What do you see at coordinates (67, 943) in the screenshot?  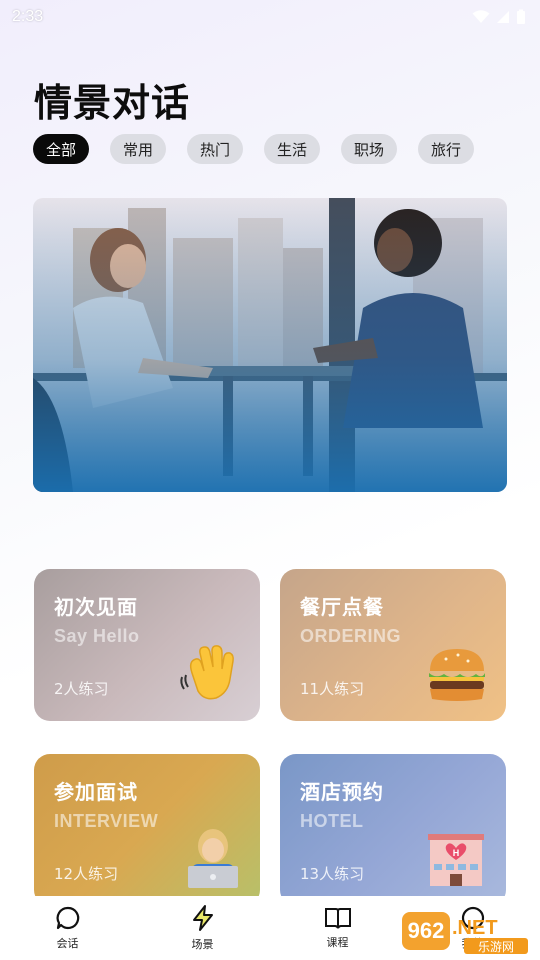 I see `nav-label: 会话` at bounding box center [67, 943].